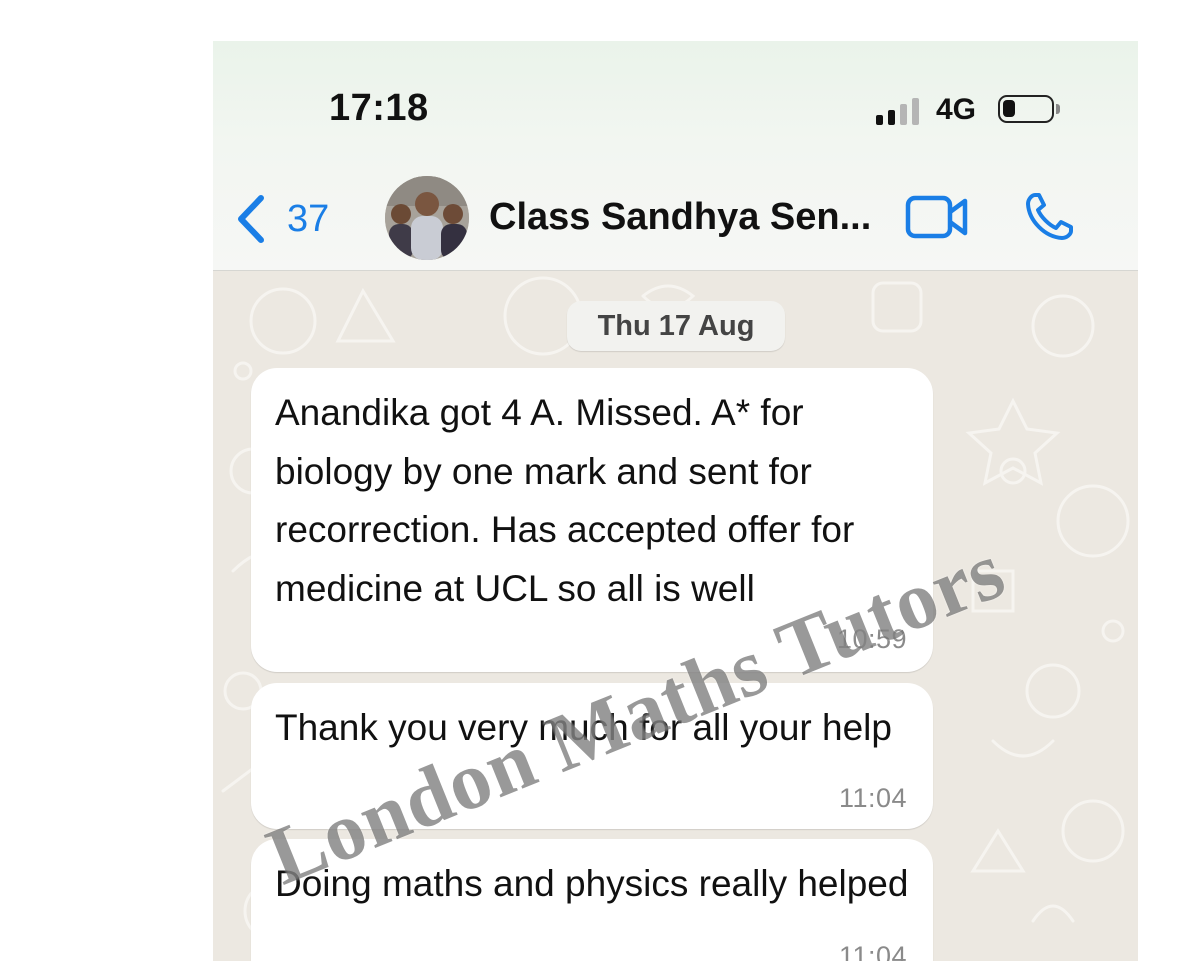 Image resolution: width=1179 pixels, height=961 pixels. I want to click on back-button: 37, so click(281, 219).